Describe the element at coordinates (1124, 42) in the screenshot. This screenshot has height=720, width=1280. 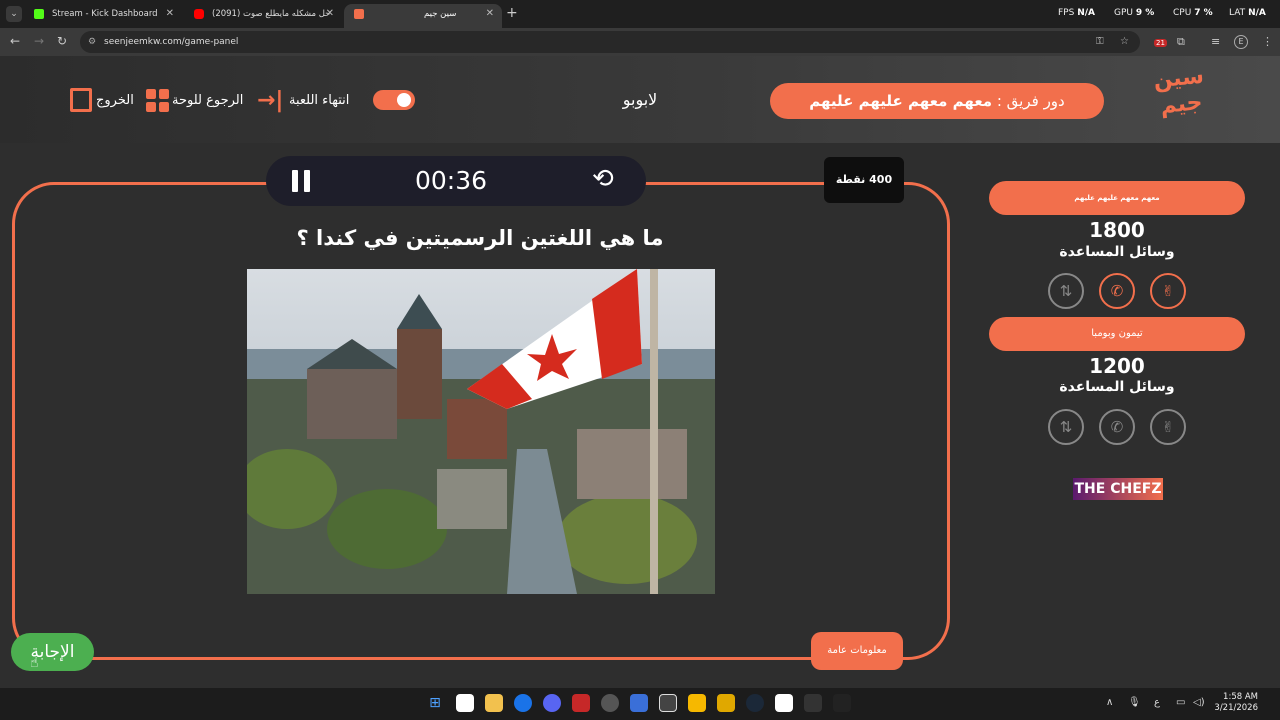
I see `bookmark-star-icon: ☆` at that location.